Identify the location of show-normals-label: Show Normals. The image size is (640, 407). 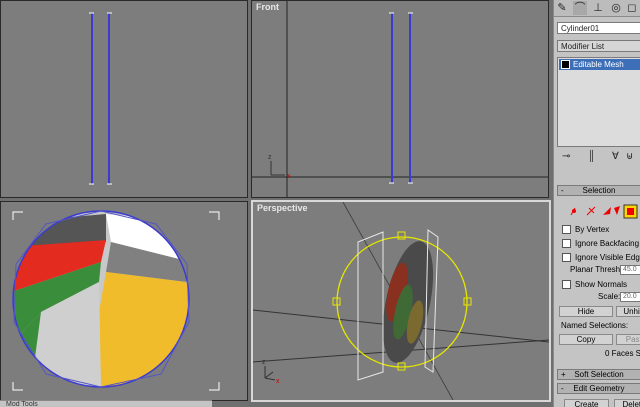
(601, 284).